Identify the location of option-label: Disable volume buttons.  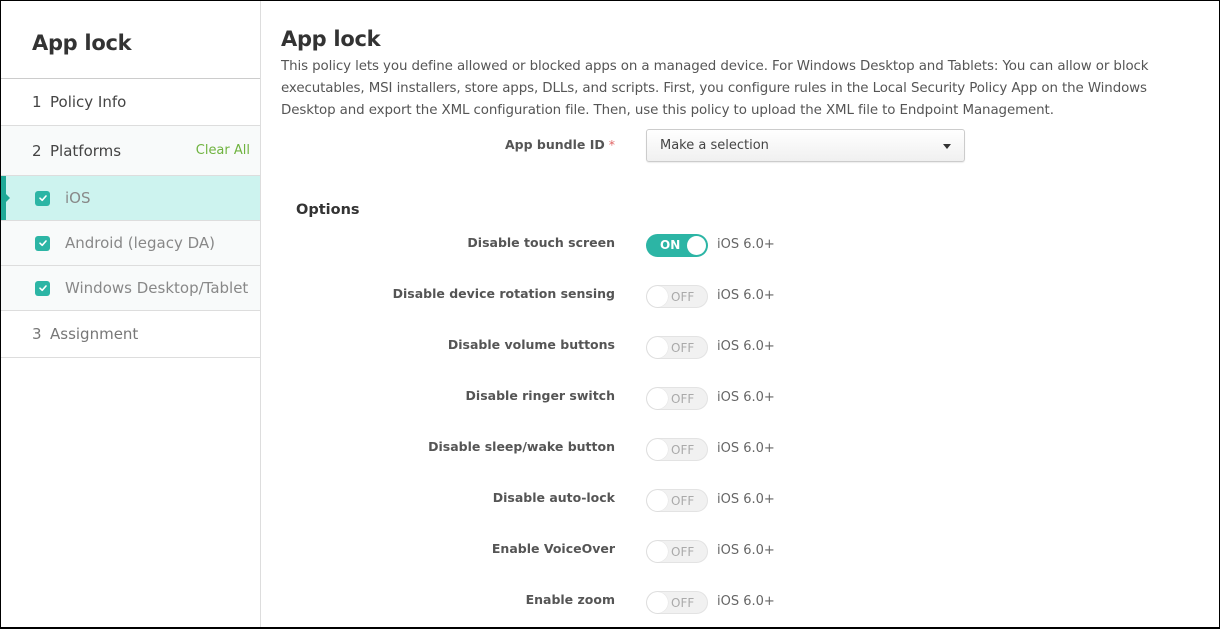
(531, 344).